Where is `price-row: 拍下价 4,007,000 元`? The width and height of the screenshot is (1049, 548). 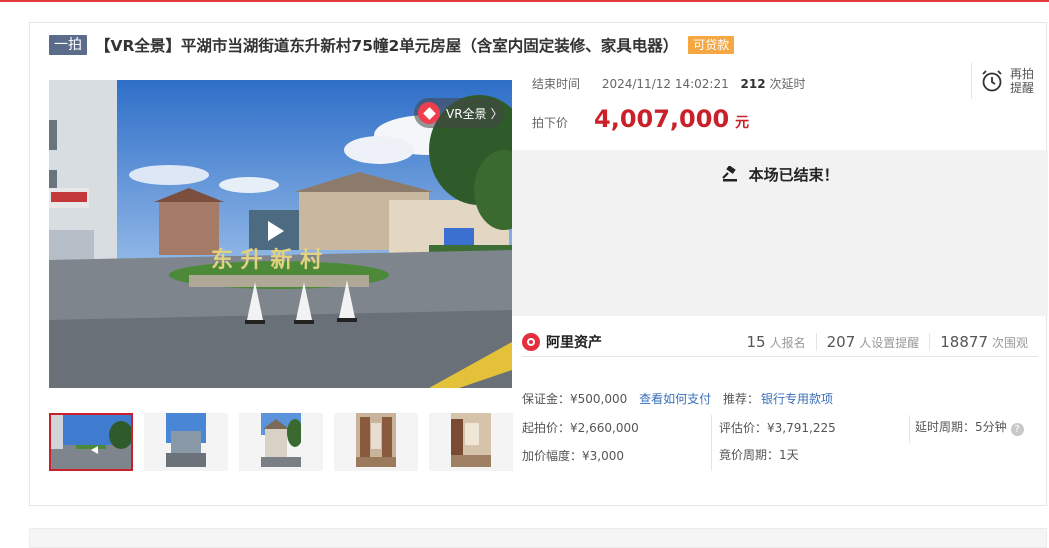
price-row: 拍下价 4,007,000 元 is located at coordinates (640, 119).